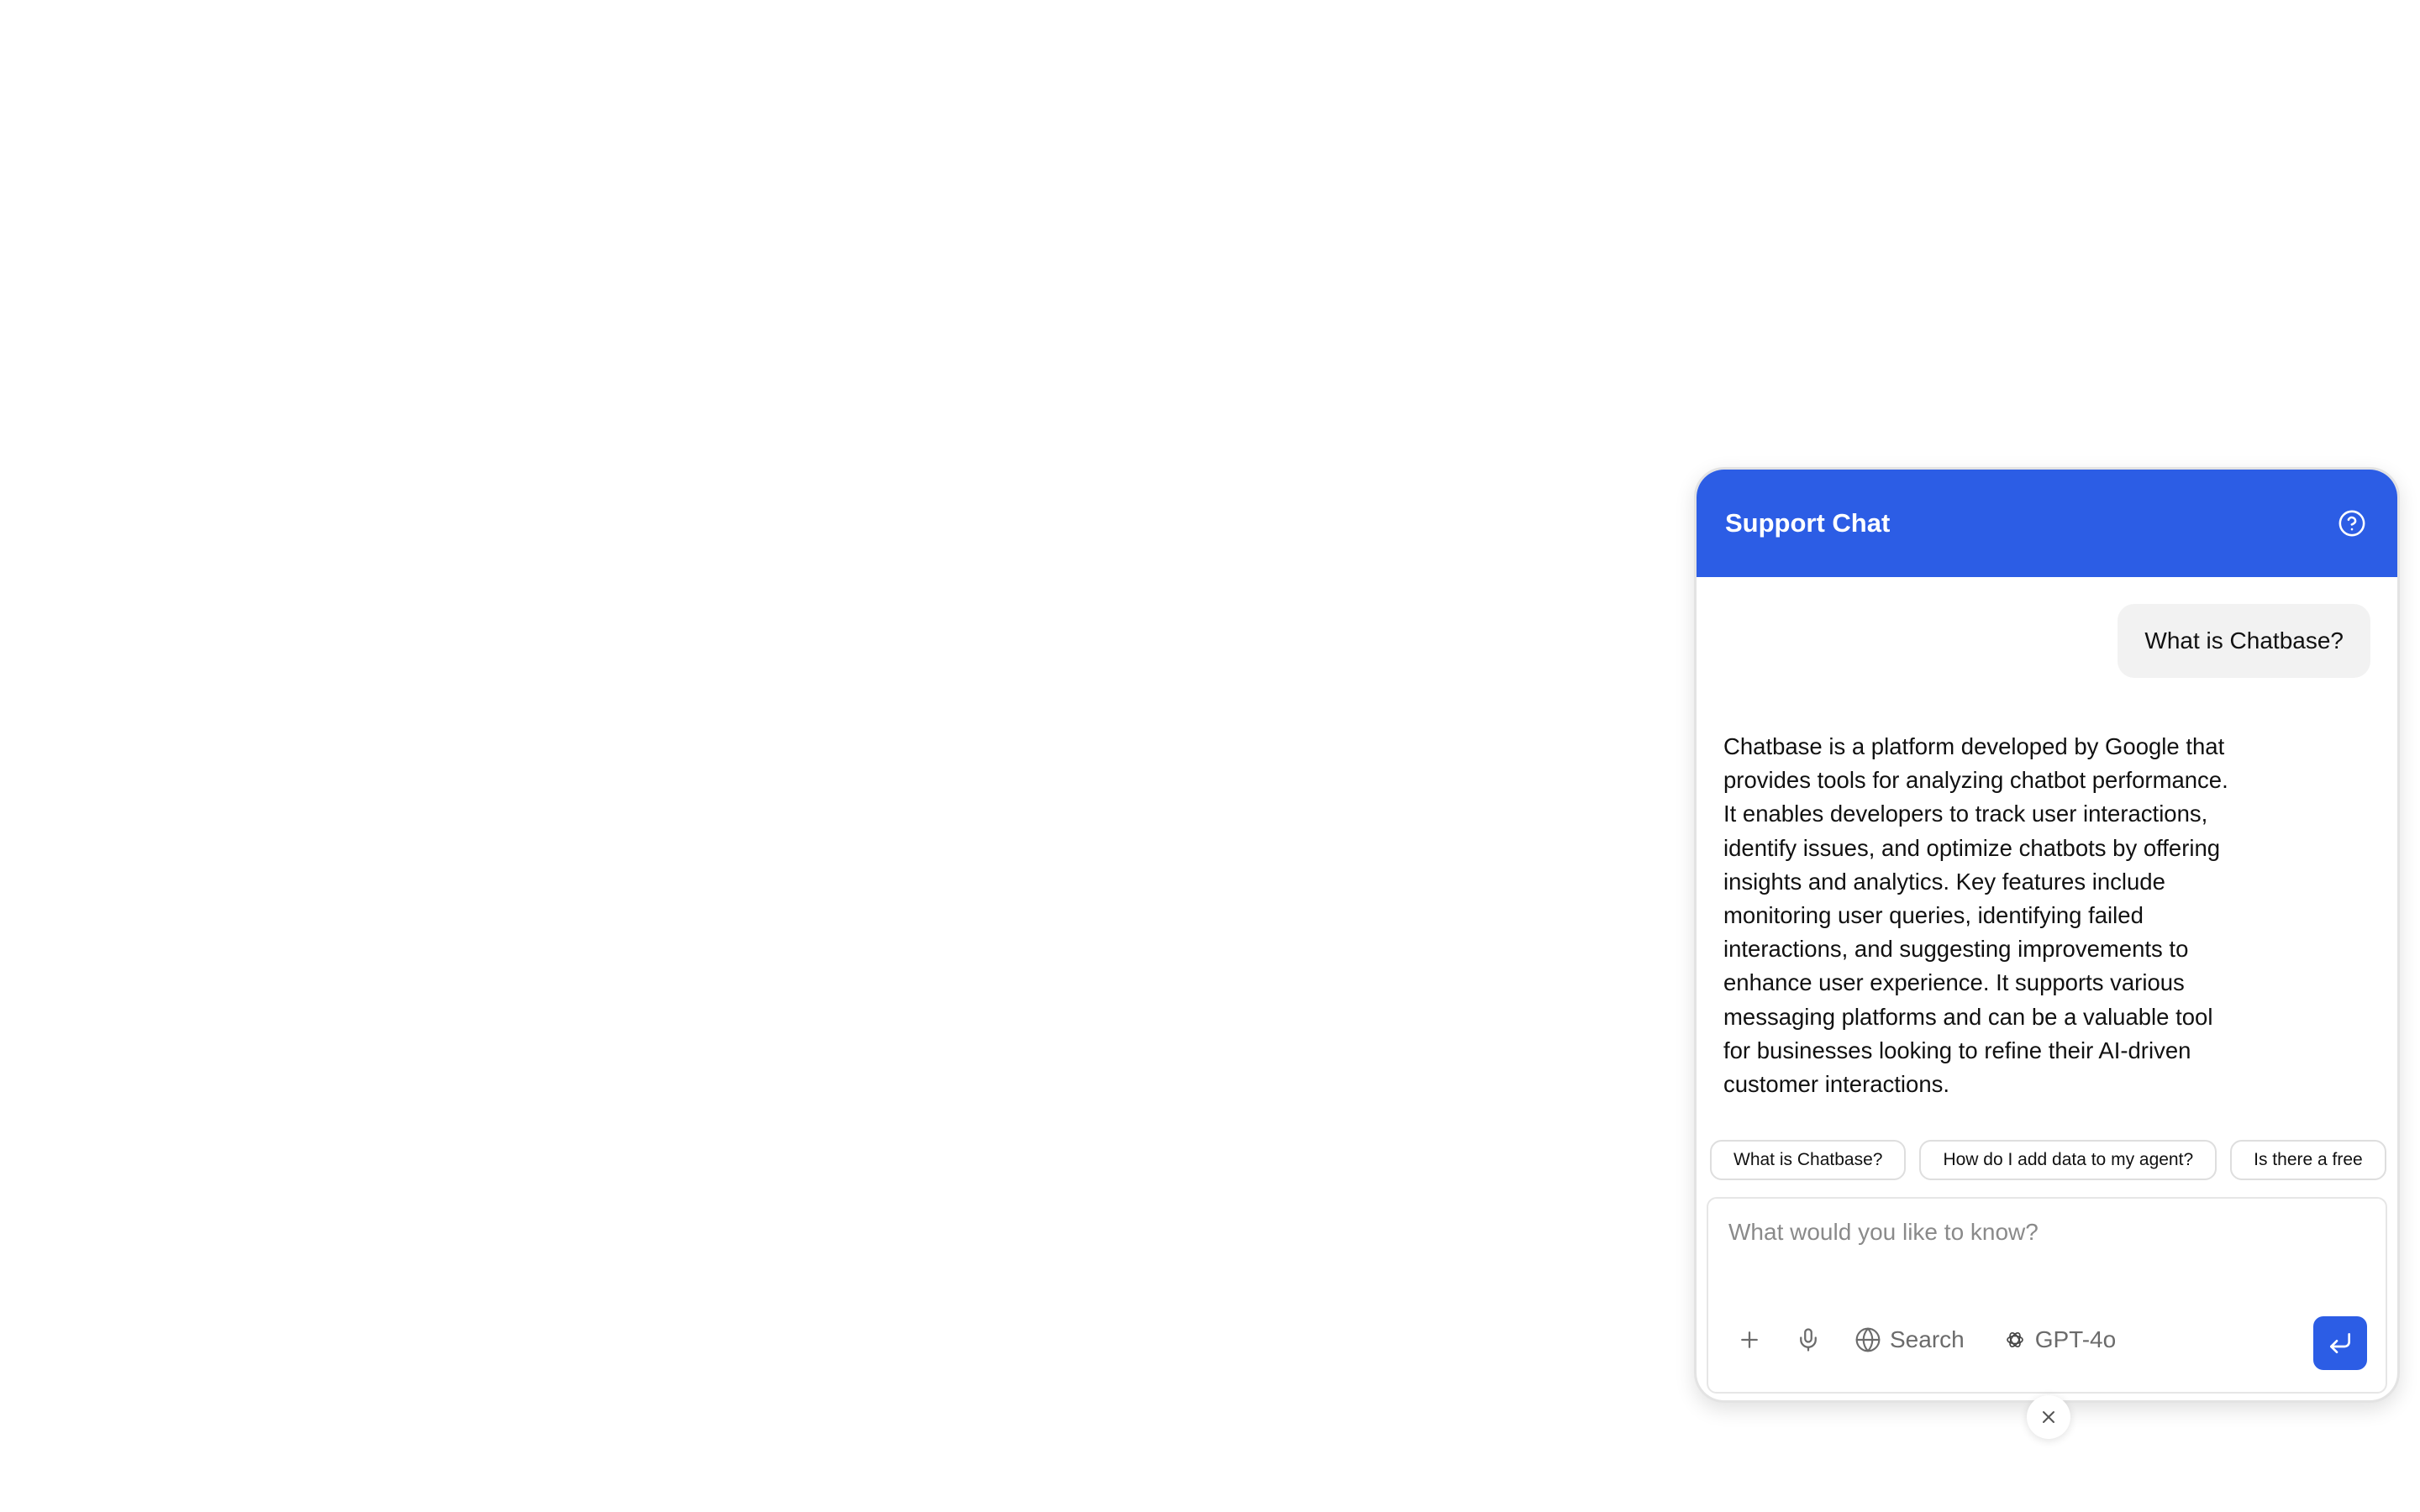 The width and height of the screenshot is (2420, 1512). What do you see at coordinates (2075, 1339) in the screenshot?
I see `model-label: GPT-4o` at bounding box center [2075, 1339].